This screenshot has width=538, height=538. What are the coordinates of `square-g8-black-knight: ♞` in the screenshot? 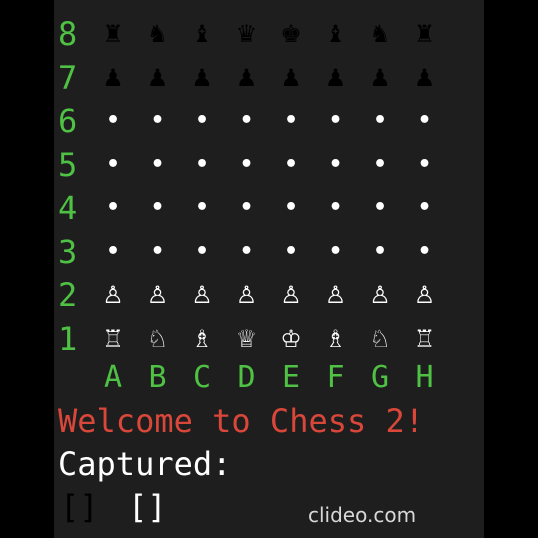 It's located at (380, 34).